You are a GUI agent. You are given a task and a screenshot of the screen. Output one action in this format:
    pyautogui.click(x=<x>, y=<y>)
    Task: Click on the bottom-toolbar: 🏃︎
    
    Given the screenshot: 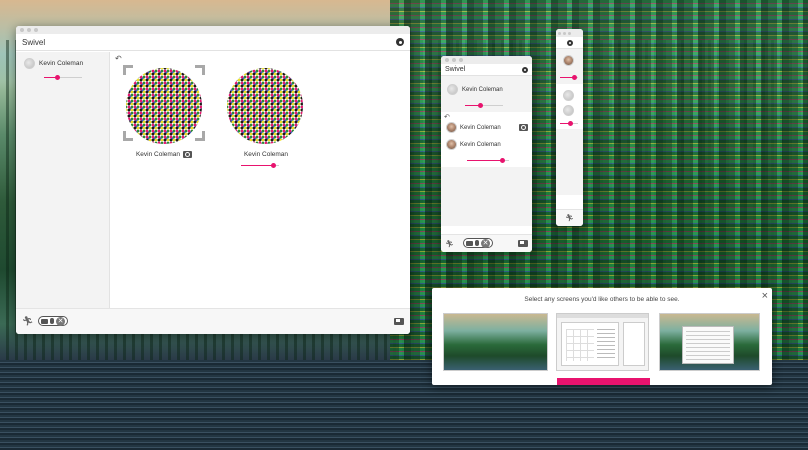 What is the action you would take?
    pyautogui.click(x=569, y=217)
    